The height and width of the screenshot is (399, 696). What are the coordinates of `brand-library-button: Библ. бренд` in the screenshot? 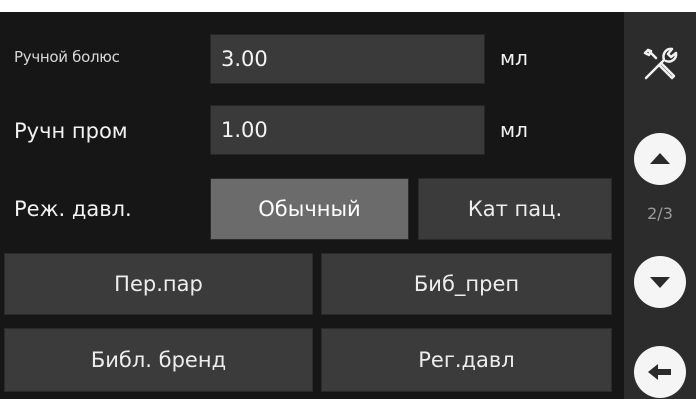 It's located at (158, 360).